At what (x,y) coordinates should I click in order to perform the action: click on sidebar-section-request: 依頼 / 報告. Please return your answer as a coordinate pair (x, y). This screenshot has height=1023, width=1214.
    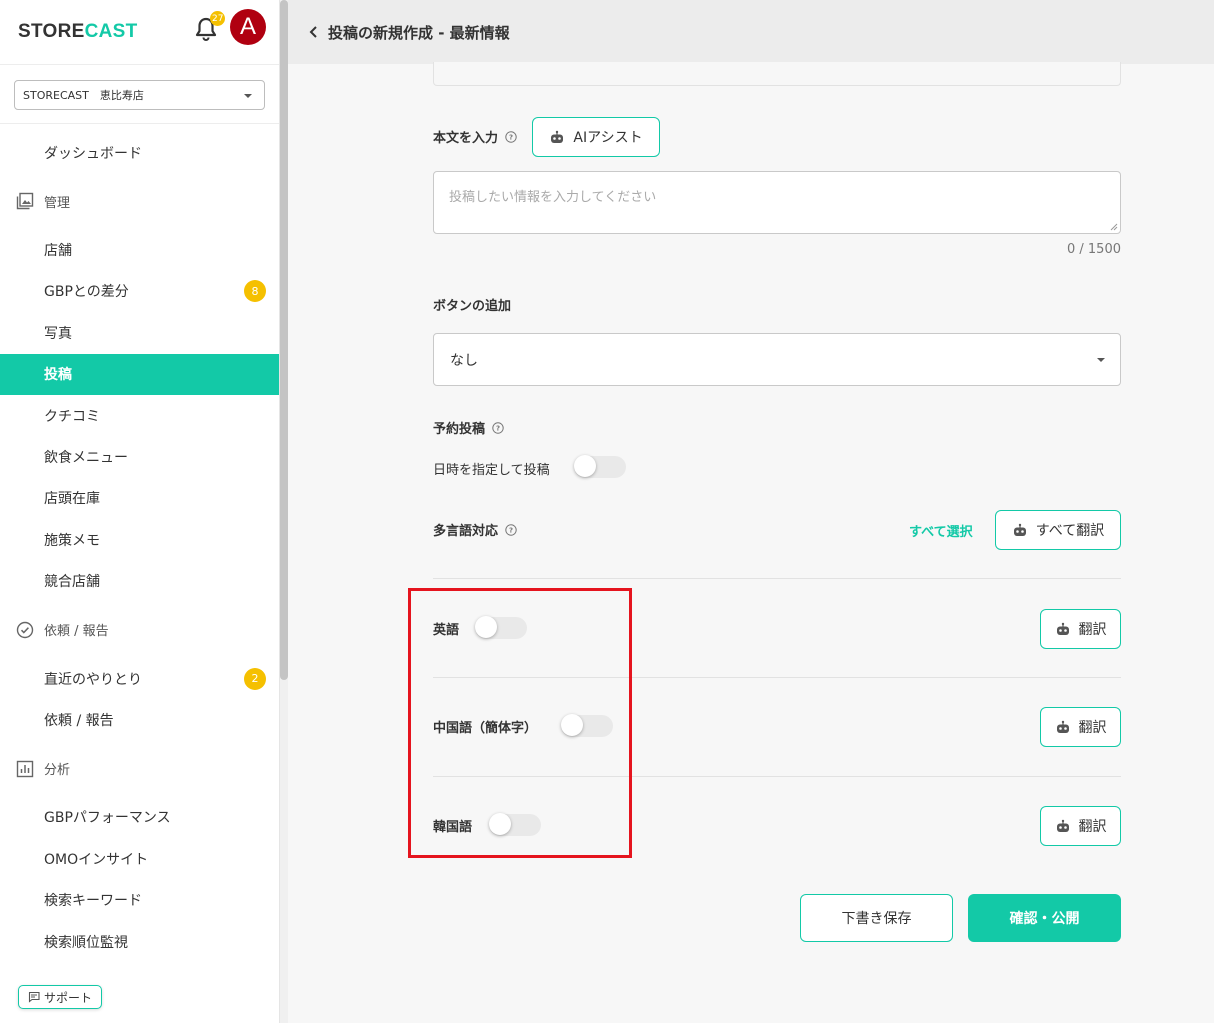
    Looking at the image, I should click on (139, 630).